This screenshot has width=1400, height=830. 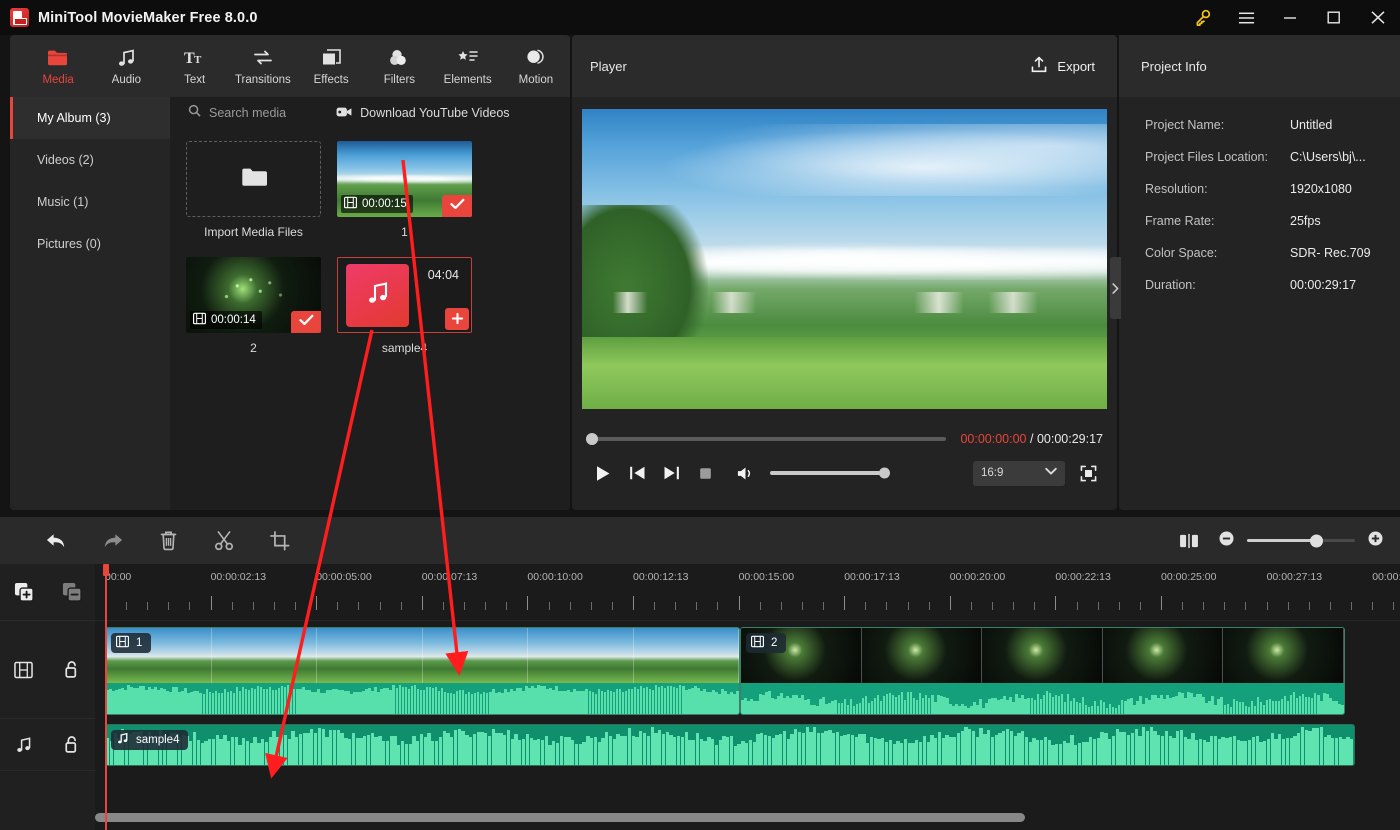 I want to click on download-youtube-label: Download YouTube Videos, so click(x=435, y=113).